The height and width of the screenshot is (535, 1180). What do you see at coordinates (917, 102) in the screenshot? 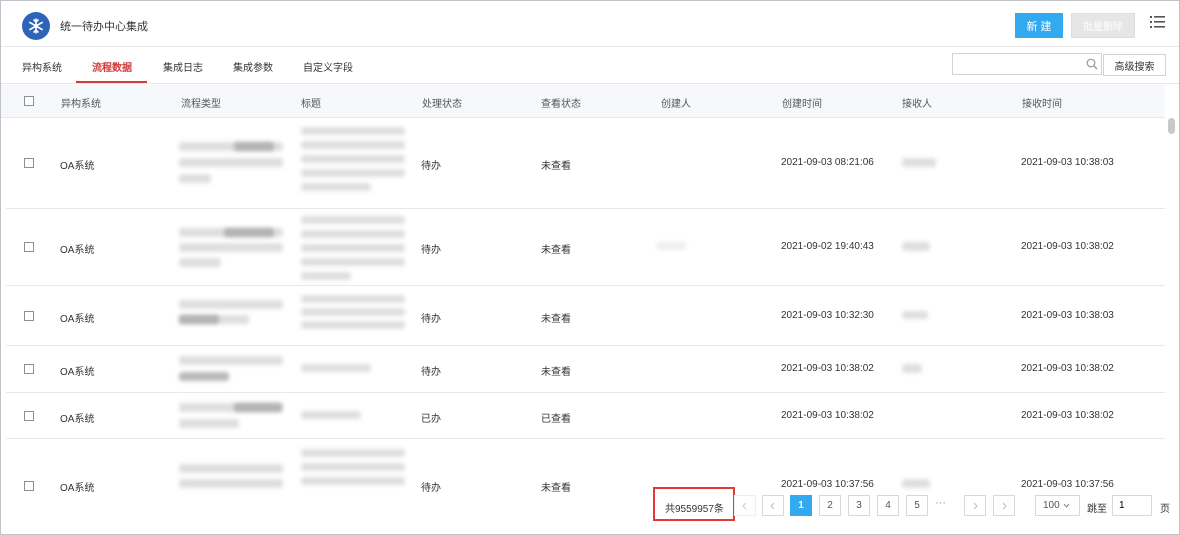
I see `col-header-receiver: 接收人` at bounding box center [917, 102].